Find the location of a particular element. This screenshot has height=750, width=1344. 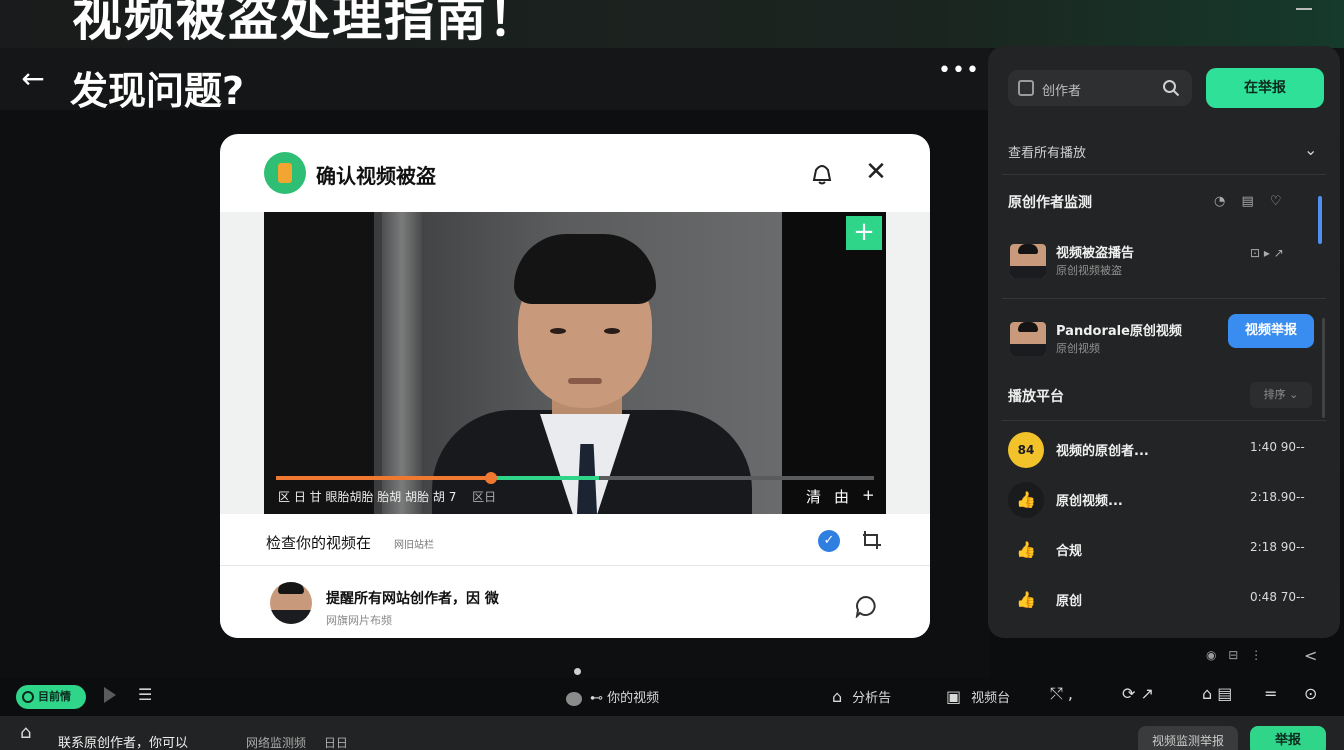

footer-bar: ⌂ 联系原创作者，你可以 网络监测频 日日 视频监测举报 举报 is located at coordinates (672, 733).